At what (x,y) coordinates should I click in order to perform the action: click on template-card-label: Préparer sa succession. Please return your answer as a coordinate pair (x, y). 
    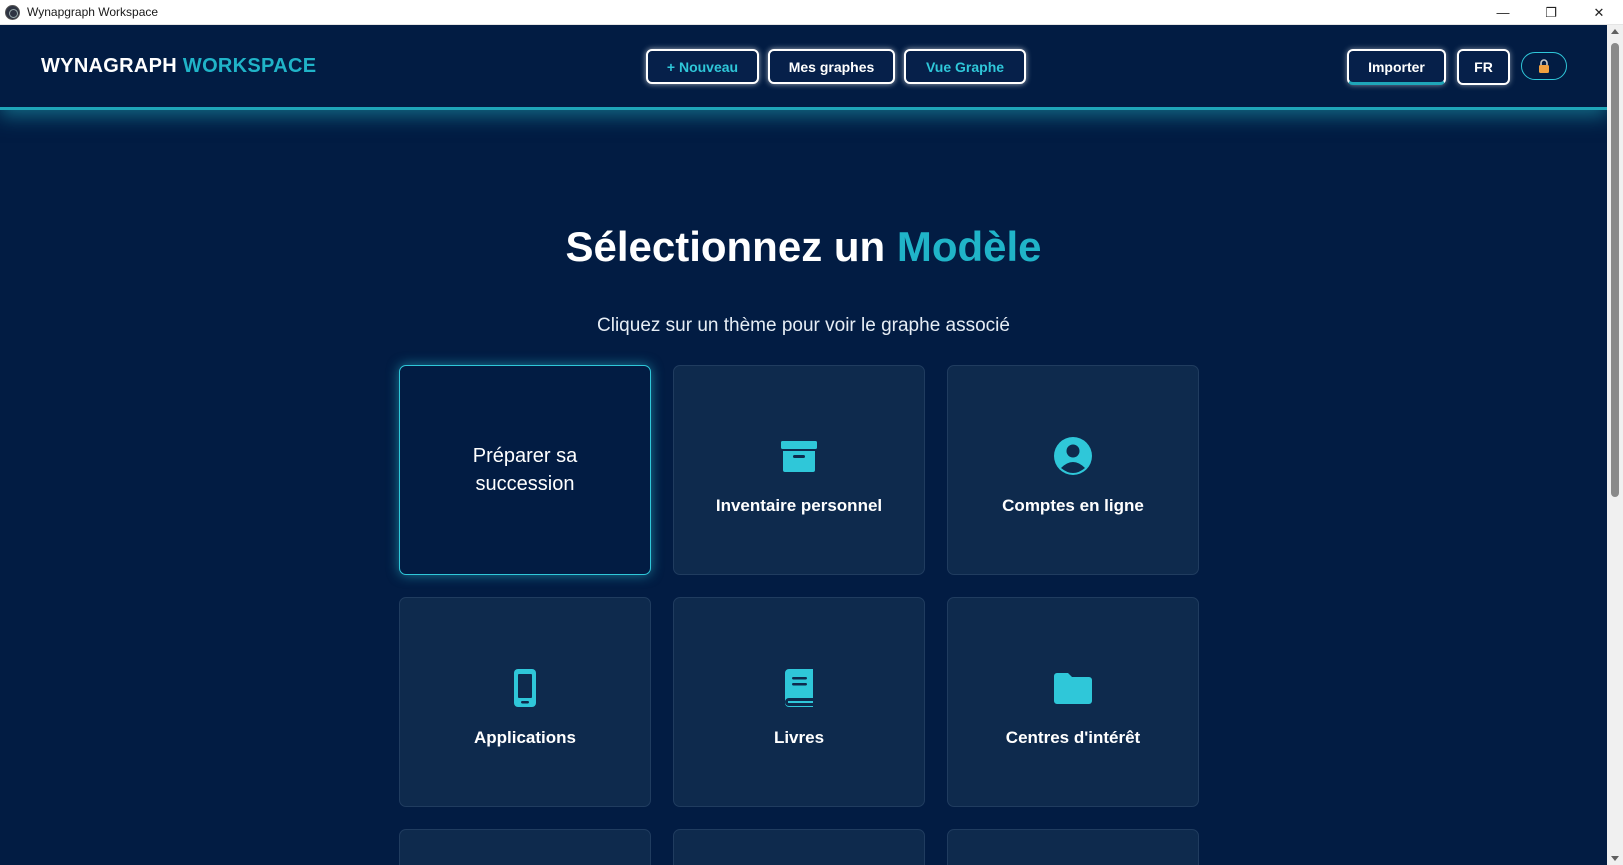
    Looking at the image, I should click on (525, 470).